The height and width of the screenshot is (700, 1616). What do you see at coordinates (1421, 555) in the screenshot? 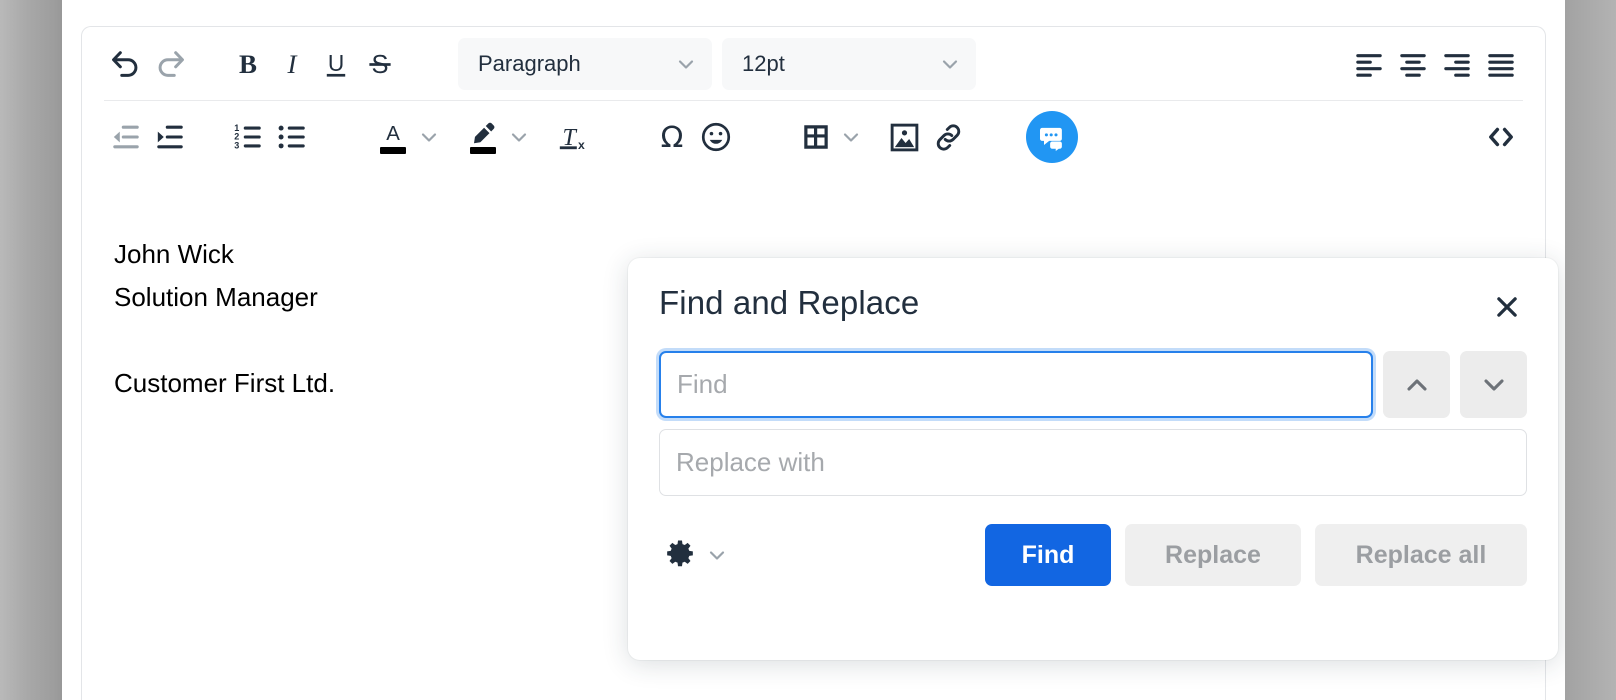
I see `replace-all-button: Replace all` at bounding box center [1421, 555].